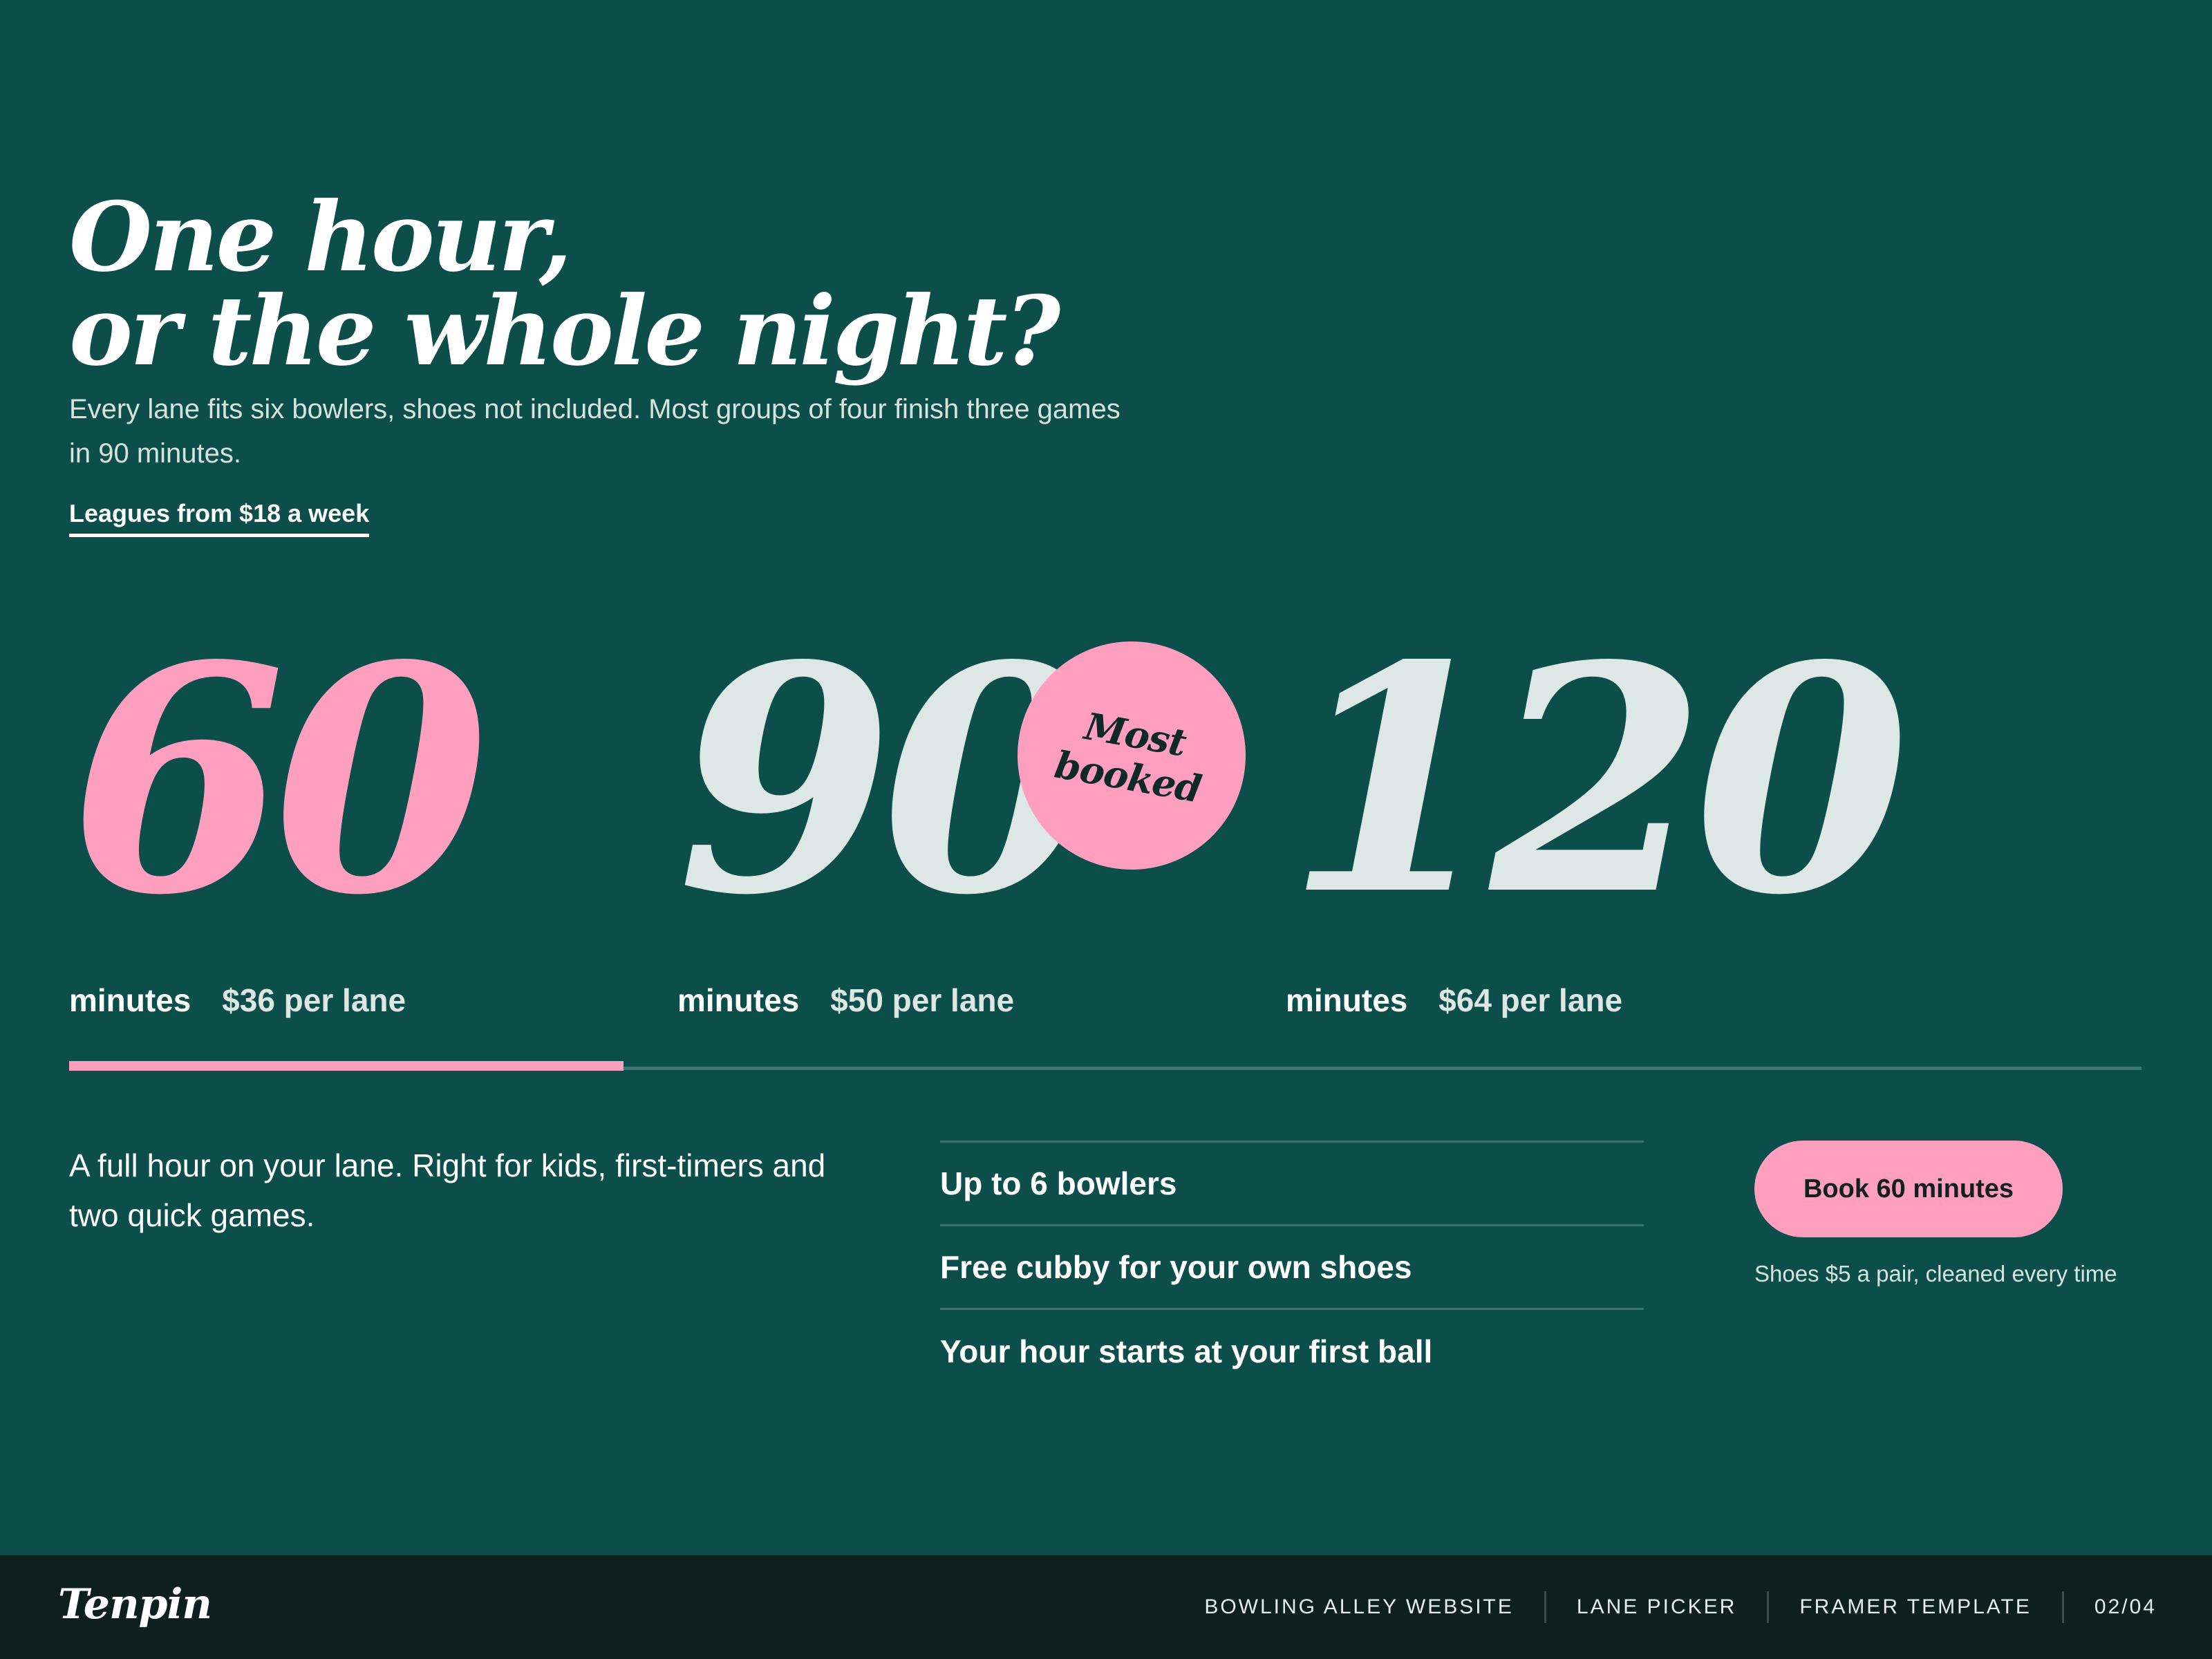 The image size is (2212, 1659). What do you see at coordinates (1292, 1351) in the screenshot?
I see `feature-item: Your hour starts at your first ball` at bounding box center [1292, 1351].